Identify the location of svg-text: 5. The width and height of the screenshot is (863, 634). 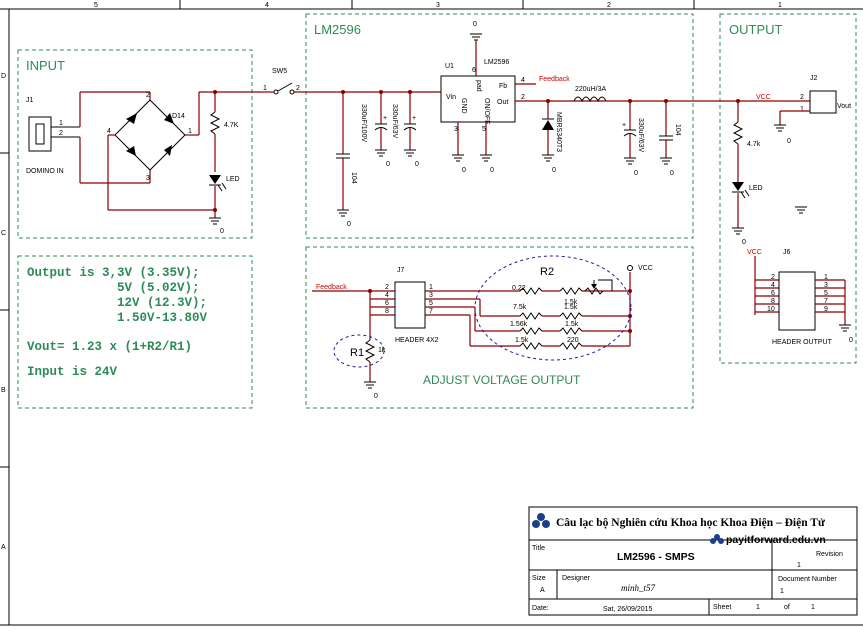
(484, 129).